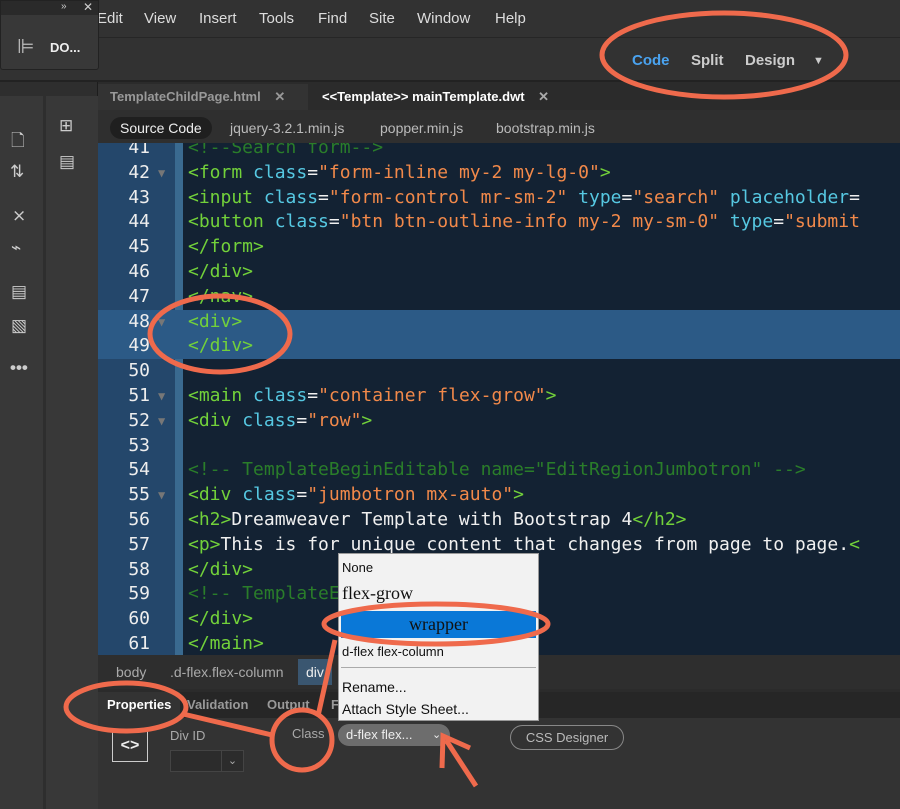  I want to click on view-dropdown-icon: ▼, so click(818, 61).